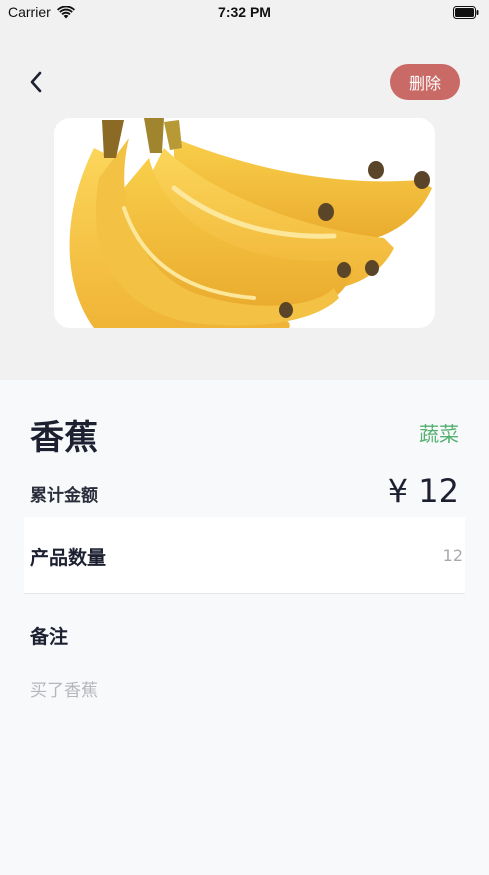 This screenshot has width=489, height=875. What do you see at coordinates (466, 12) in the screenshot?
I see `battery-icon` at bounding box center [466, 12].